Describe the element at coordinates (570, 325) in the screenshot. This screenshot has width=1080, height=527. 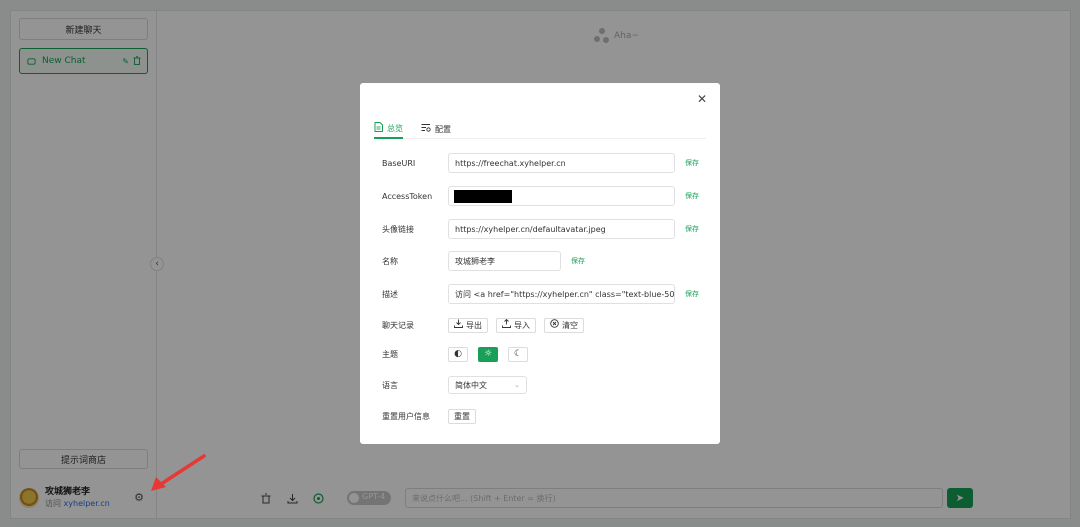
I see `clear-label: 清空` at that location.